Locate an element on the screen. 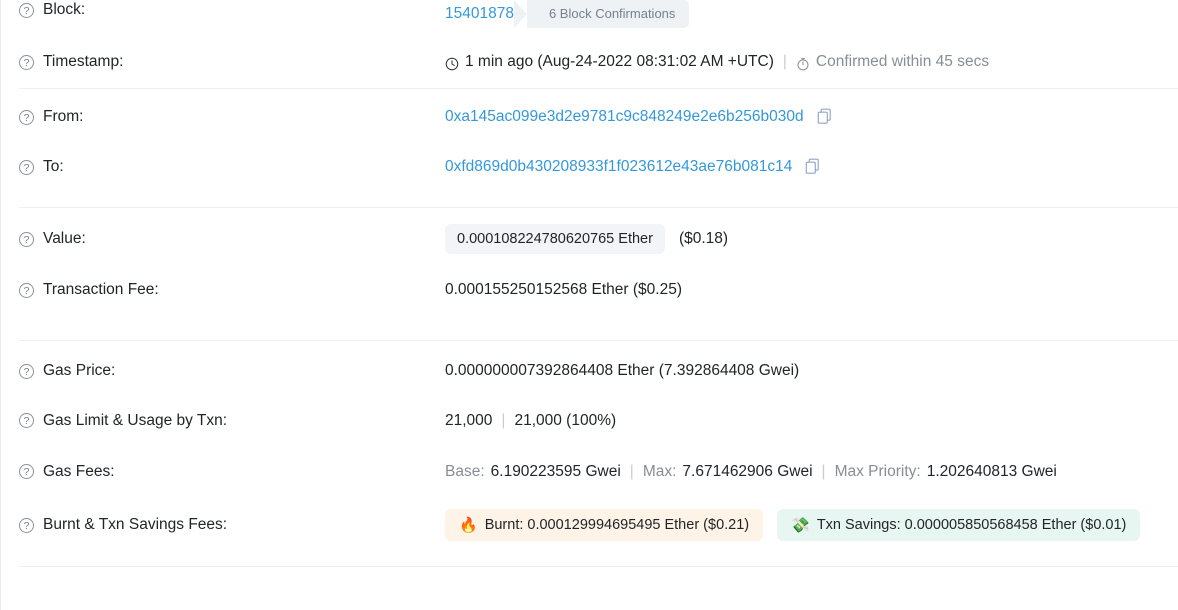  clock-icon is located at coordinates (452, 64).